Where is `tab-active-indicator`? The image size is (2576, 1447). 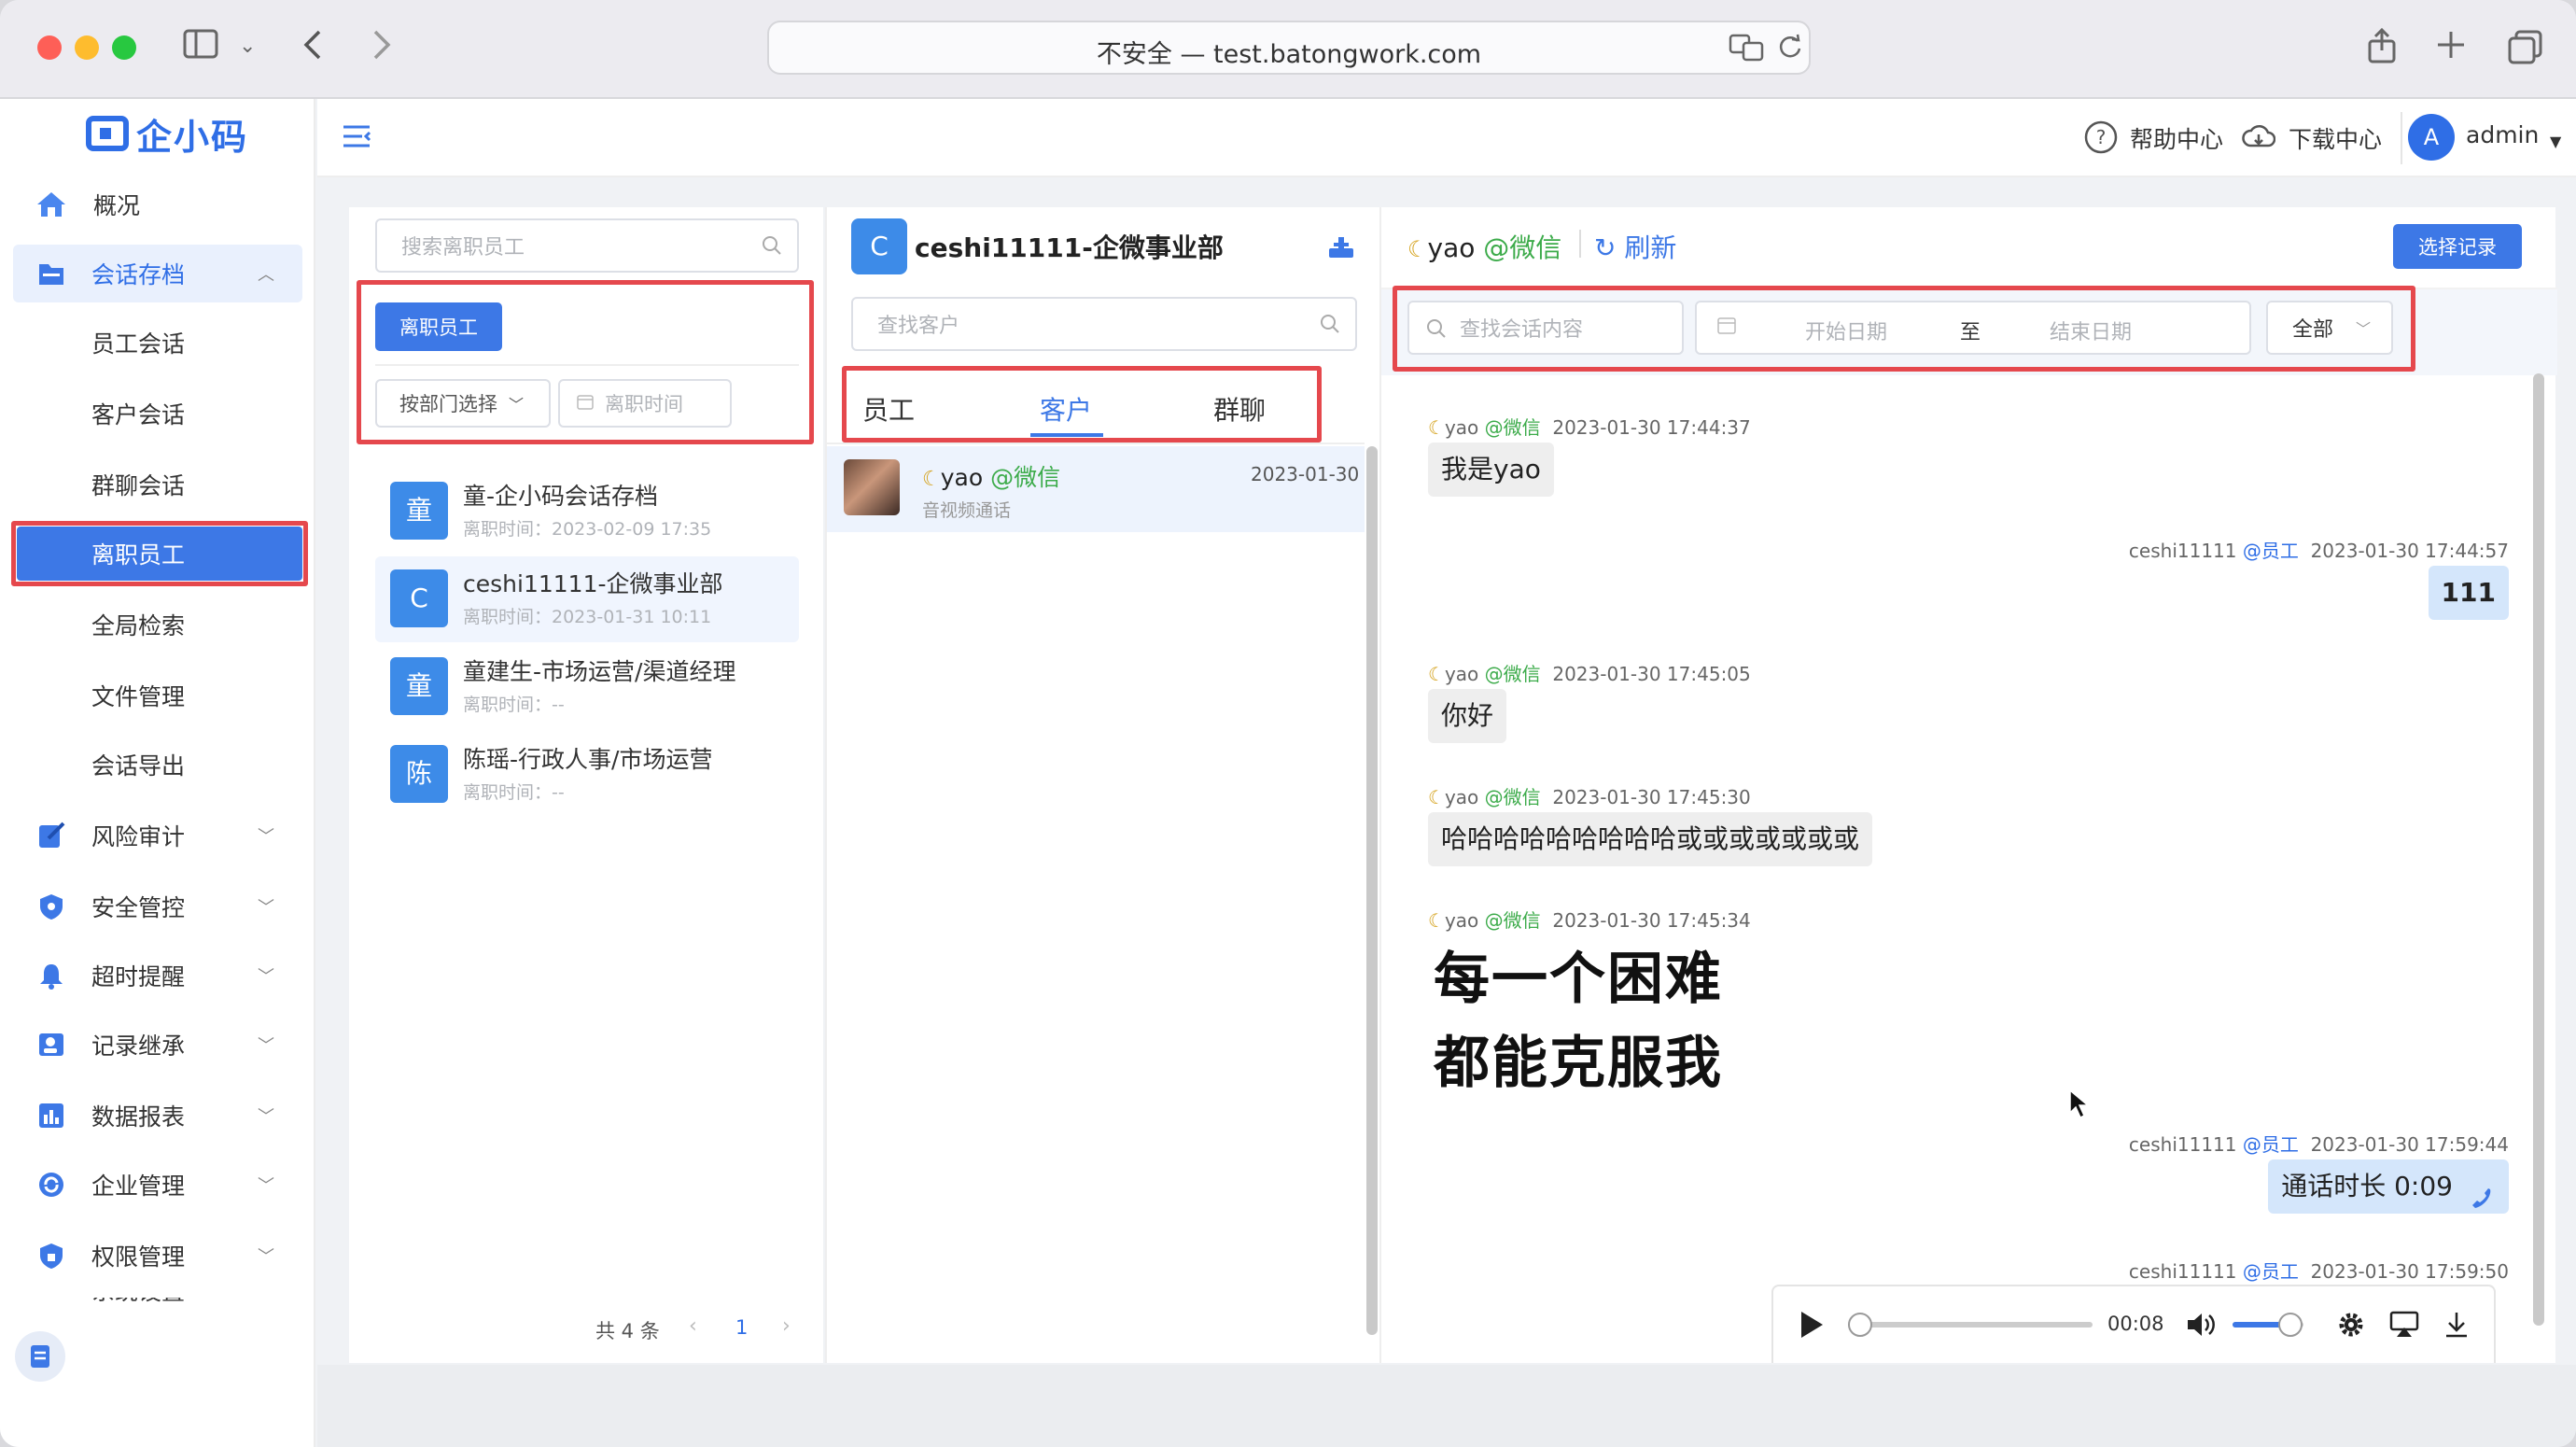
tab-active-indicator is located at coordinates (1066, 435).